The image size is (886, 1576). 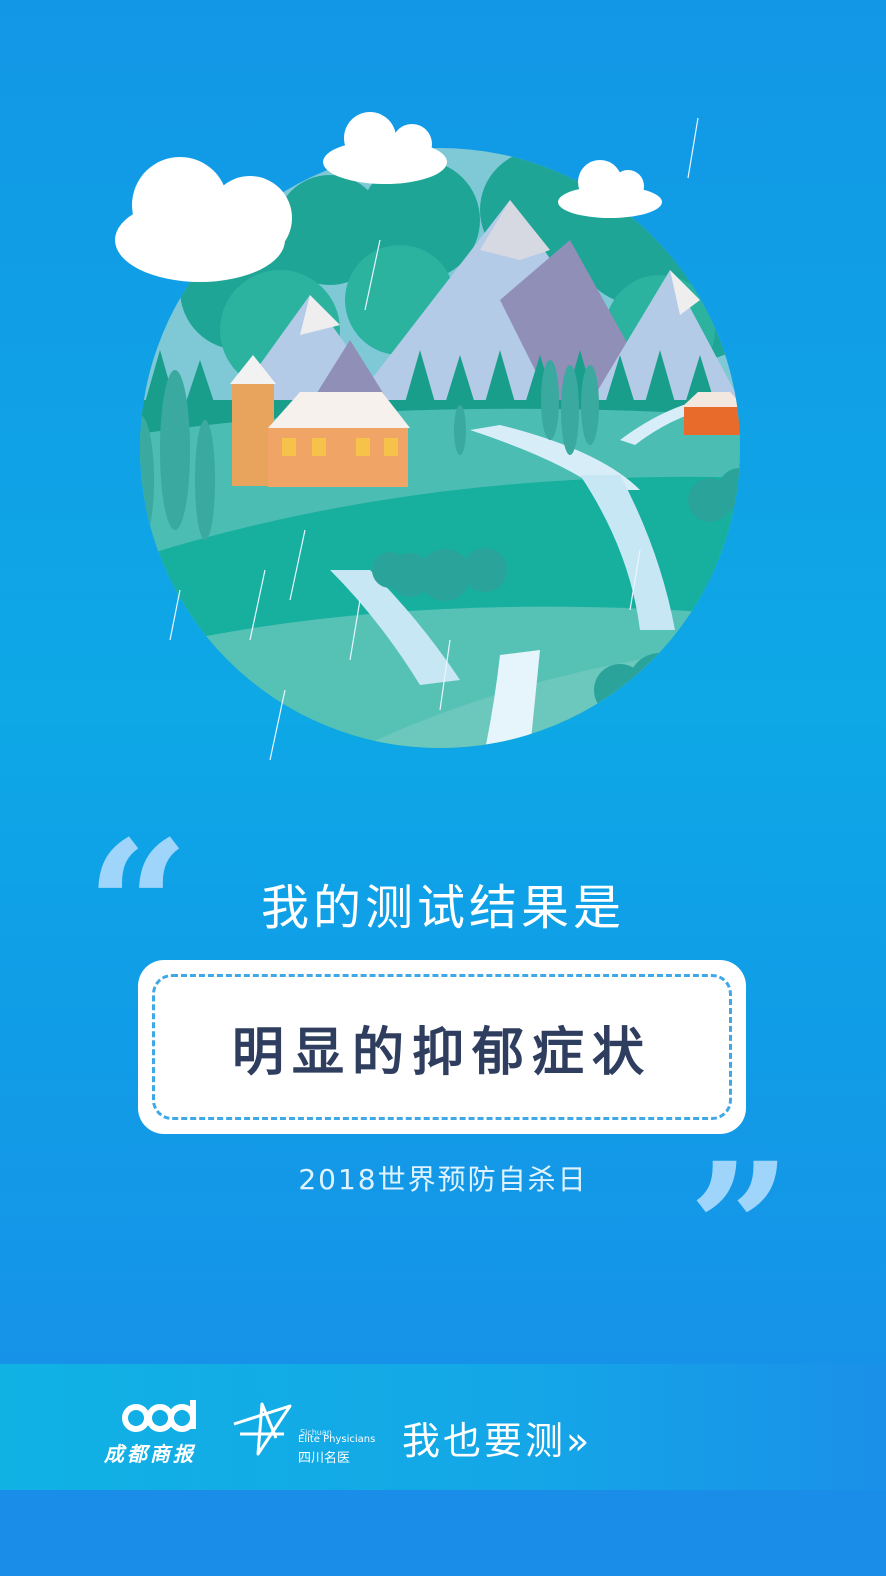 I want to click on result-heading: 我的测试结果是, so click(x=442, y=908).